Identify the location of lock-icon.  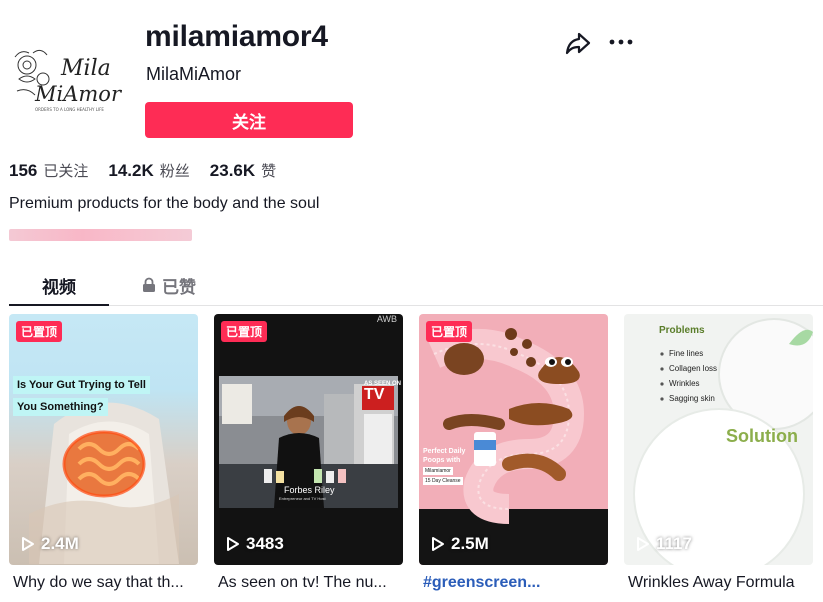
(149, 284).